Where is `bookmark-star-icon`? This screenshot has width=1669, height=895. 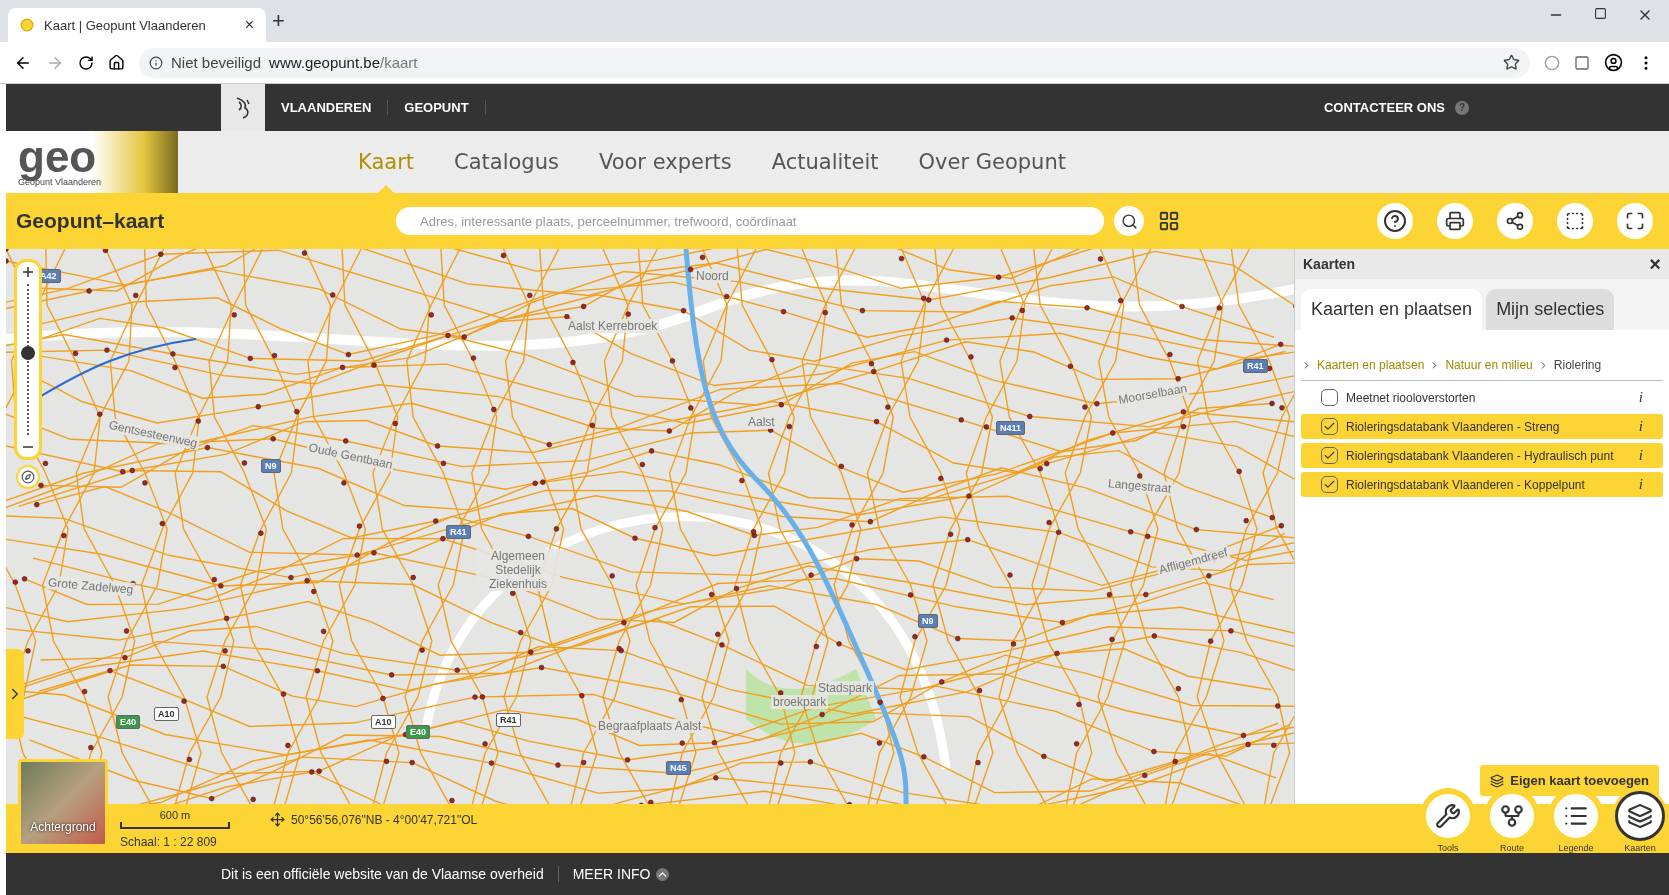
bookmark-star-icon is located at coordinates (1511, 62).